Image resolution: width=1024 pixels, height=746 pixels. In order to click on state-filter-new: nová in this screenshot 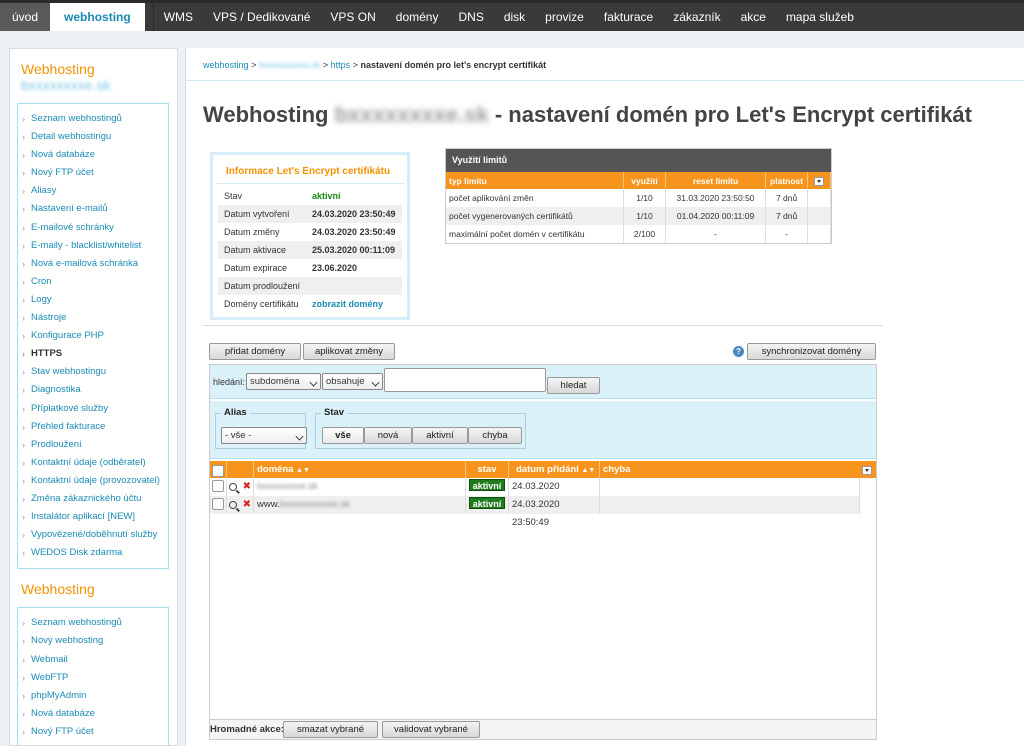, I will do `click(388, 435)`.